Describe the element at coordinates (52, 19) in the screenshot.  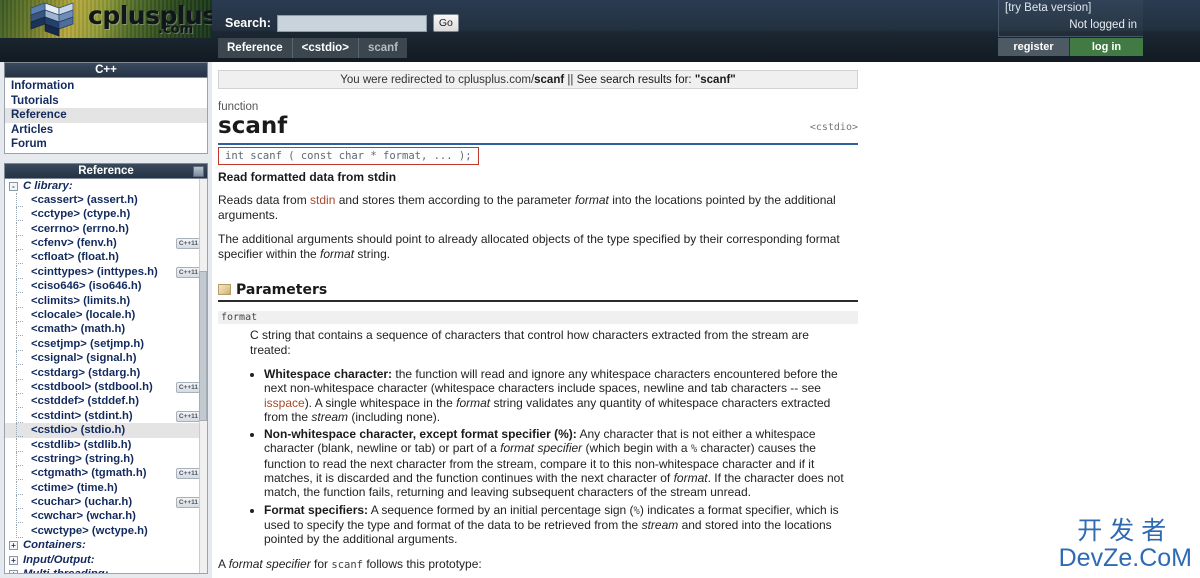
I see `cplusplus-cube-logo-icon` at that location.